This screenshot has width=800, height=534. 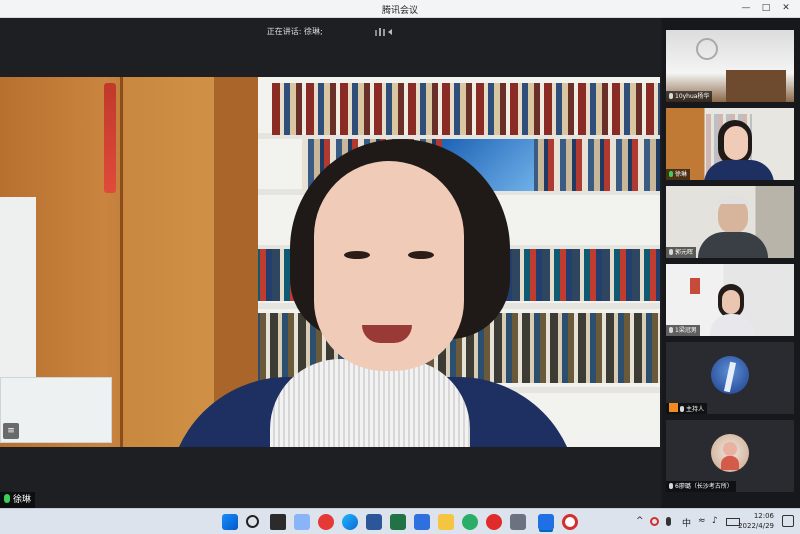 What do you see at coordinates (11, 431) in the screenshot?
I see `video-menu-icon: ≡` at bounding box center [11, 431].